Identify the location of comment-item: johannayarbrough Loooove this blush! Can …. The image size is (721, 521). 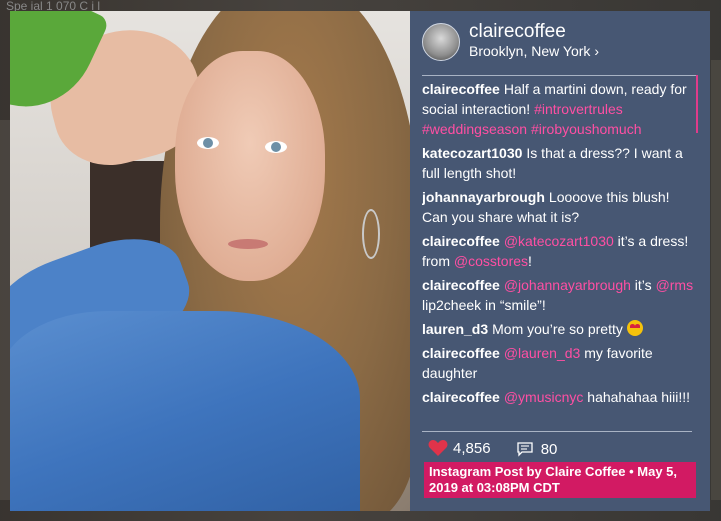
(559, 207).